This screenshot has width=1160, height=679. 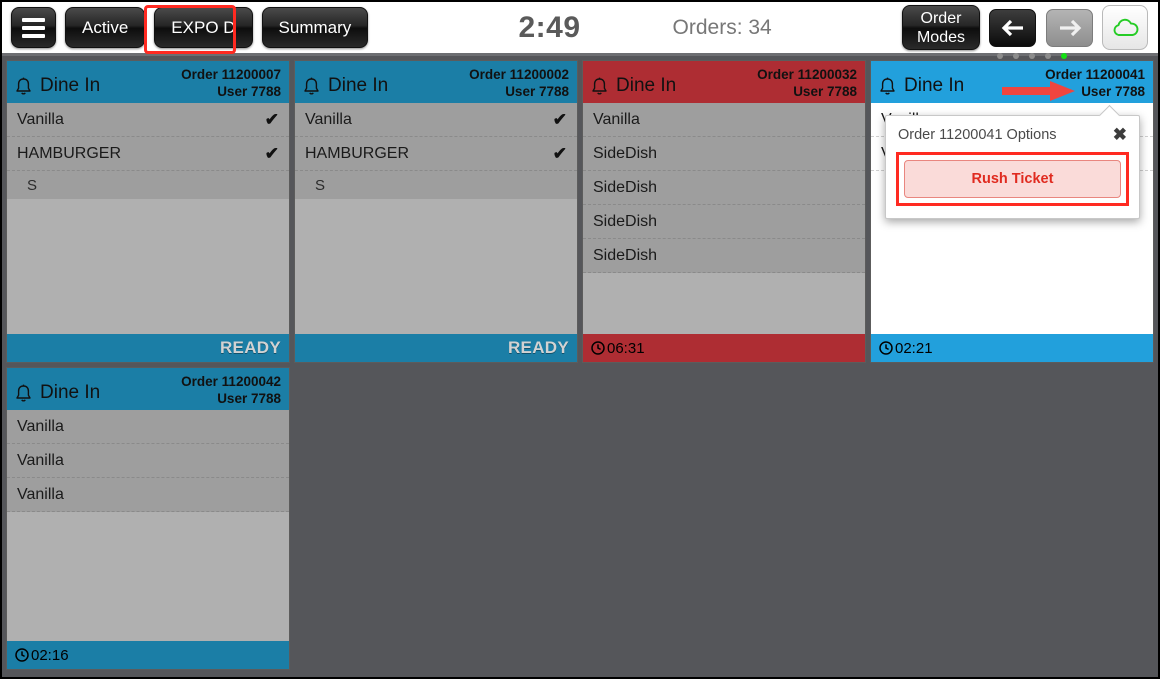 I want to click on popup-title: Order 11200041 Options, so click(x=977, y=134).